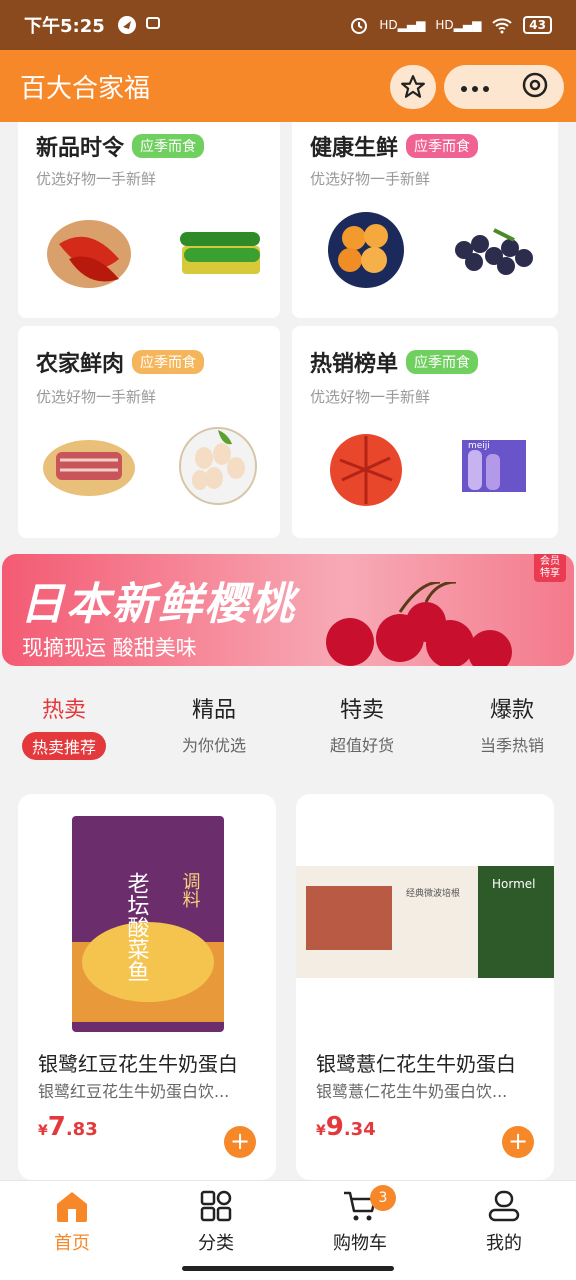  Describe the element at coordinates (354, 364) in the screenshot. I see `category-title: 热销榜单` at that location.